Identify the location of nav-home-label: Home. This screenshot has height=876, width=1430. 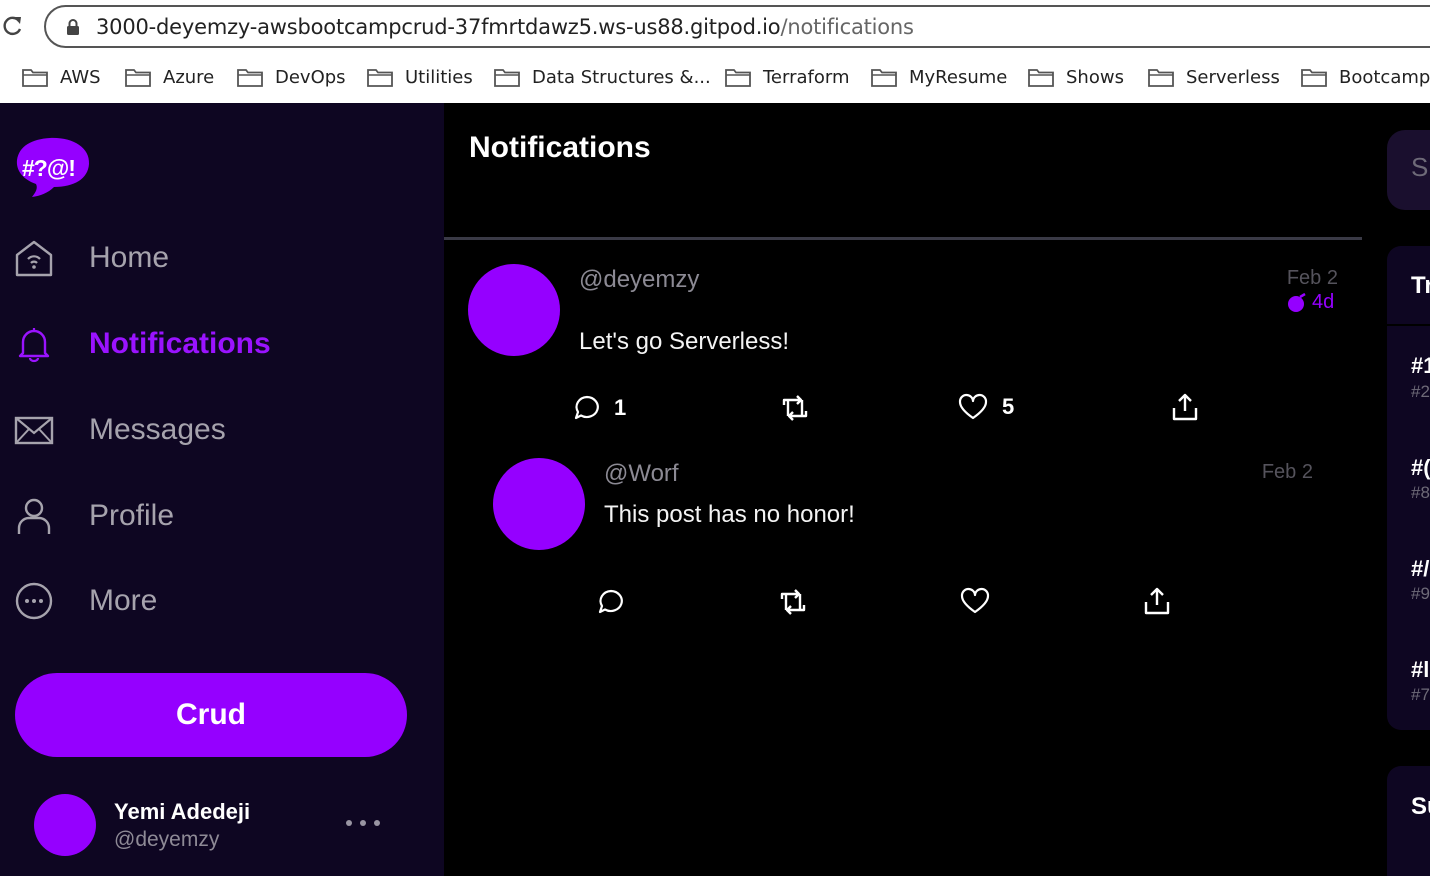
(129, 257).